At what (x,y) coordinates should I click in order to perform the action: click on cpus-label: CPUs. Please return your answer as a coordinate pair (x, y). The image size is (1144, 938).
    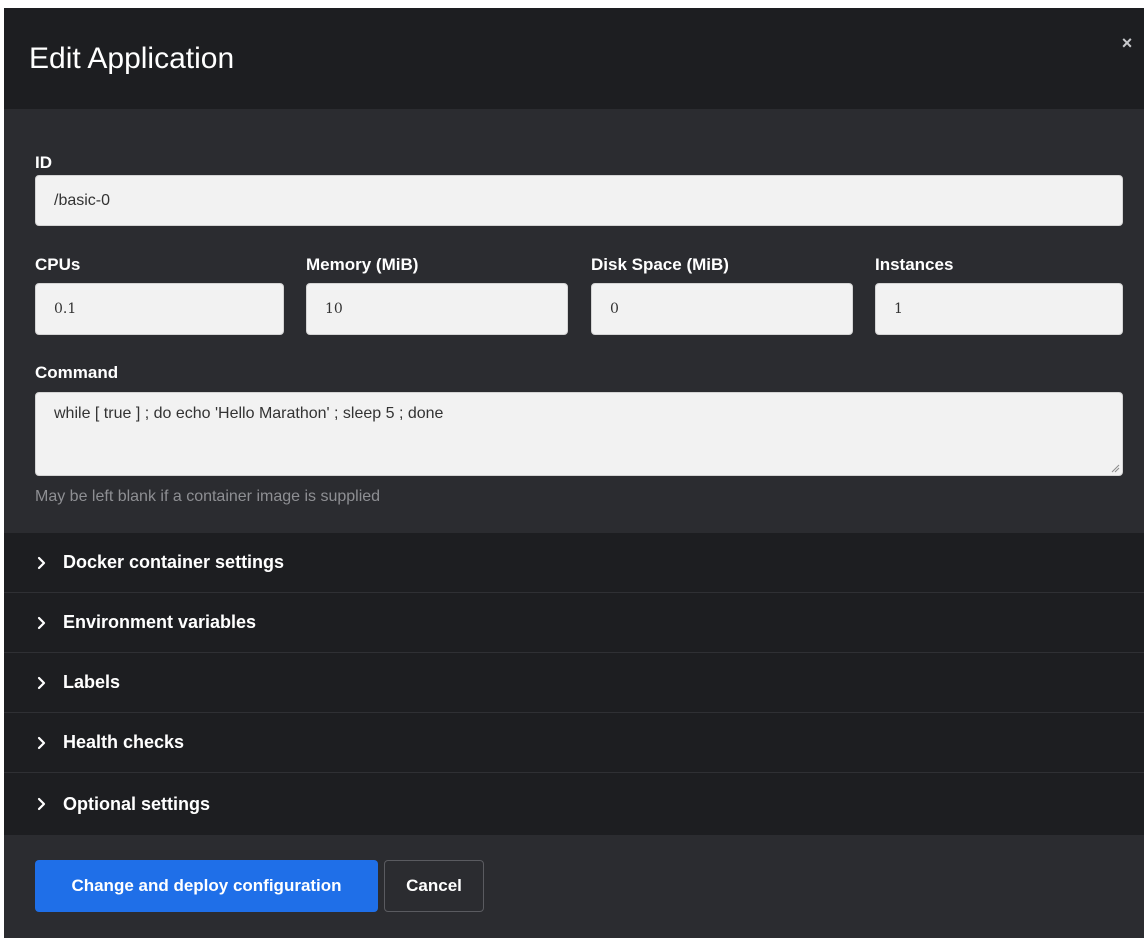
    Looking at the image, I should click on (58, 264).